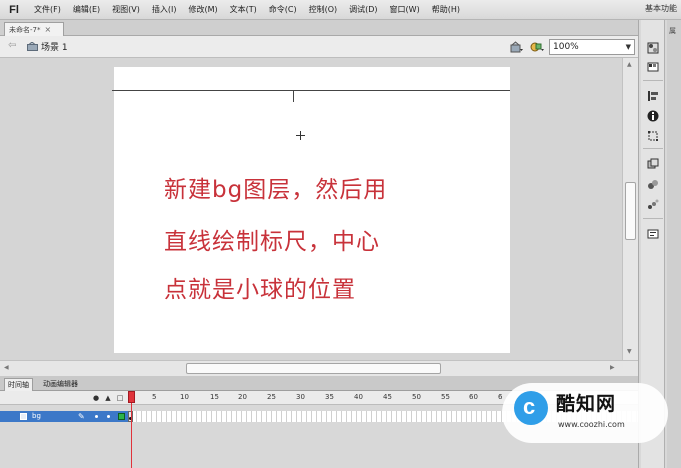  Describe the element at coordinates (653, 116) in the screenshot. I see `info-icon` at that location.